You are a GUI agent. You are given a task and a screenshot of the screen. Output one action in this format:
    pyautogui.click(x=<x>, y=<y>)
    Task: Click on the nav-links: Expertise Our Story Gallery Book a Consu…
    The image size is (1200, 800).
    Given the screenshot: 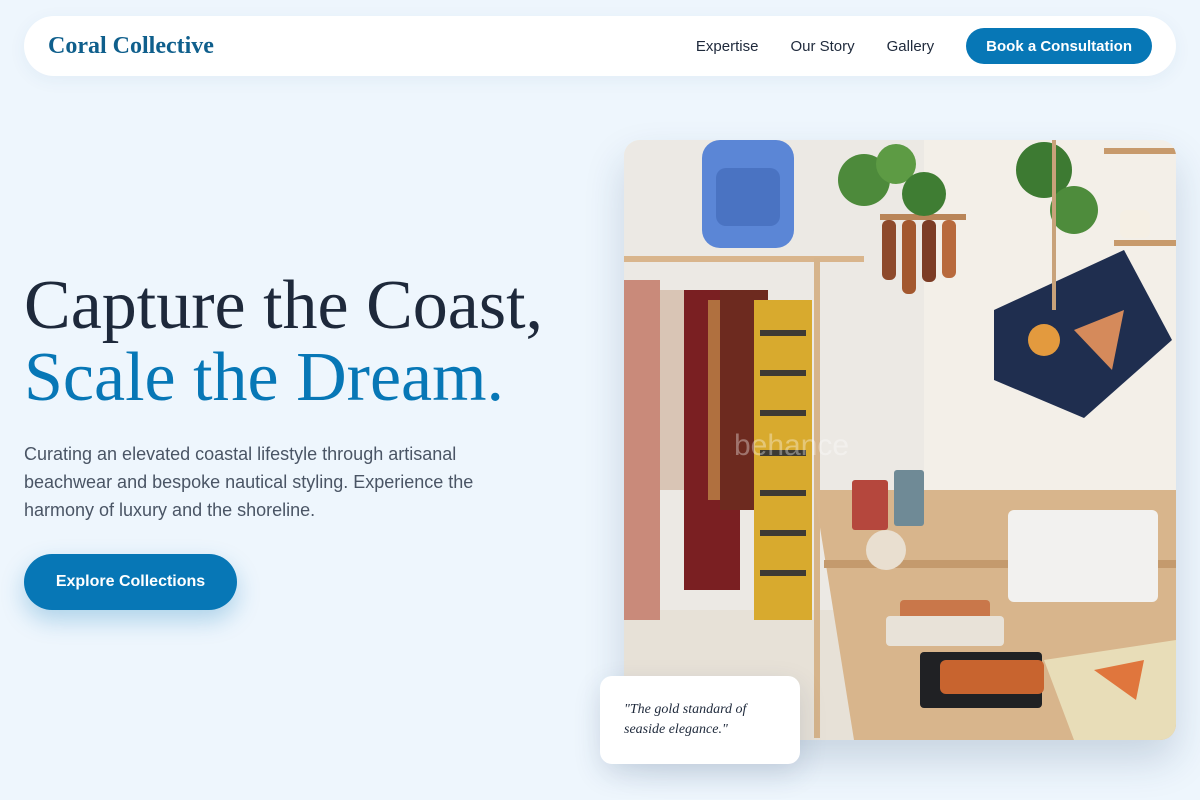 What is the action you would take?
    pyautogui.click(x=924, y=46)
    